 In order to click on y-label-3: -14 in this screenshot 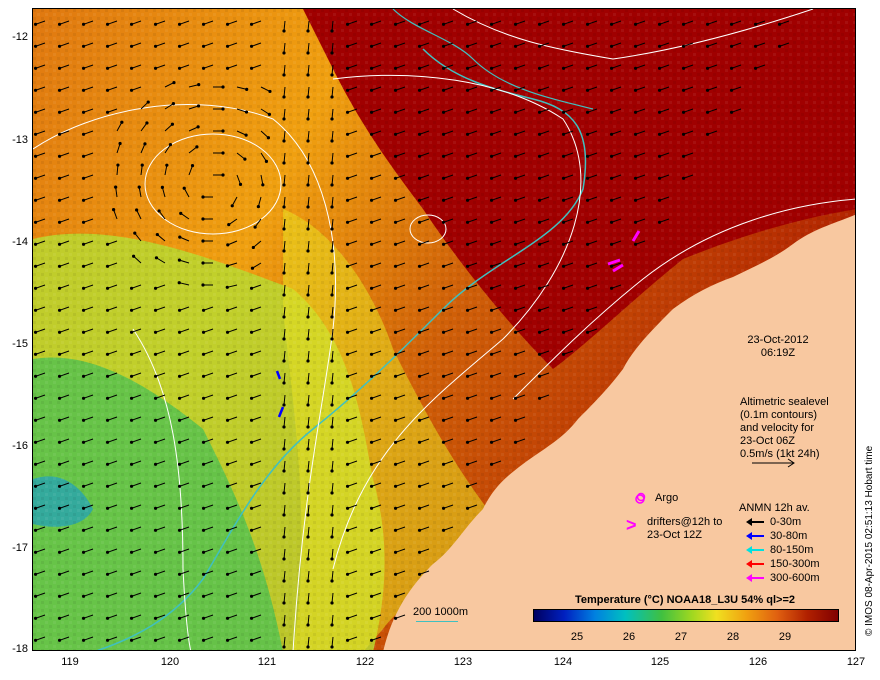, I will do `click(20, 242)`.